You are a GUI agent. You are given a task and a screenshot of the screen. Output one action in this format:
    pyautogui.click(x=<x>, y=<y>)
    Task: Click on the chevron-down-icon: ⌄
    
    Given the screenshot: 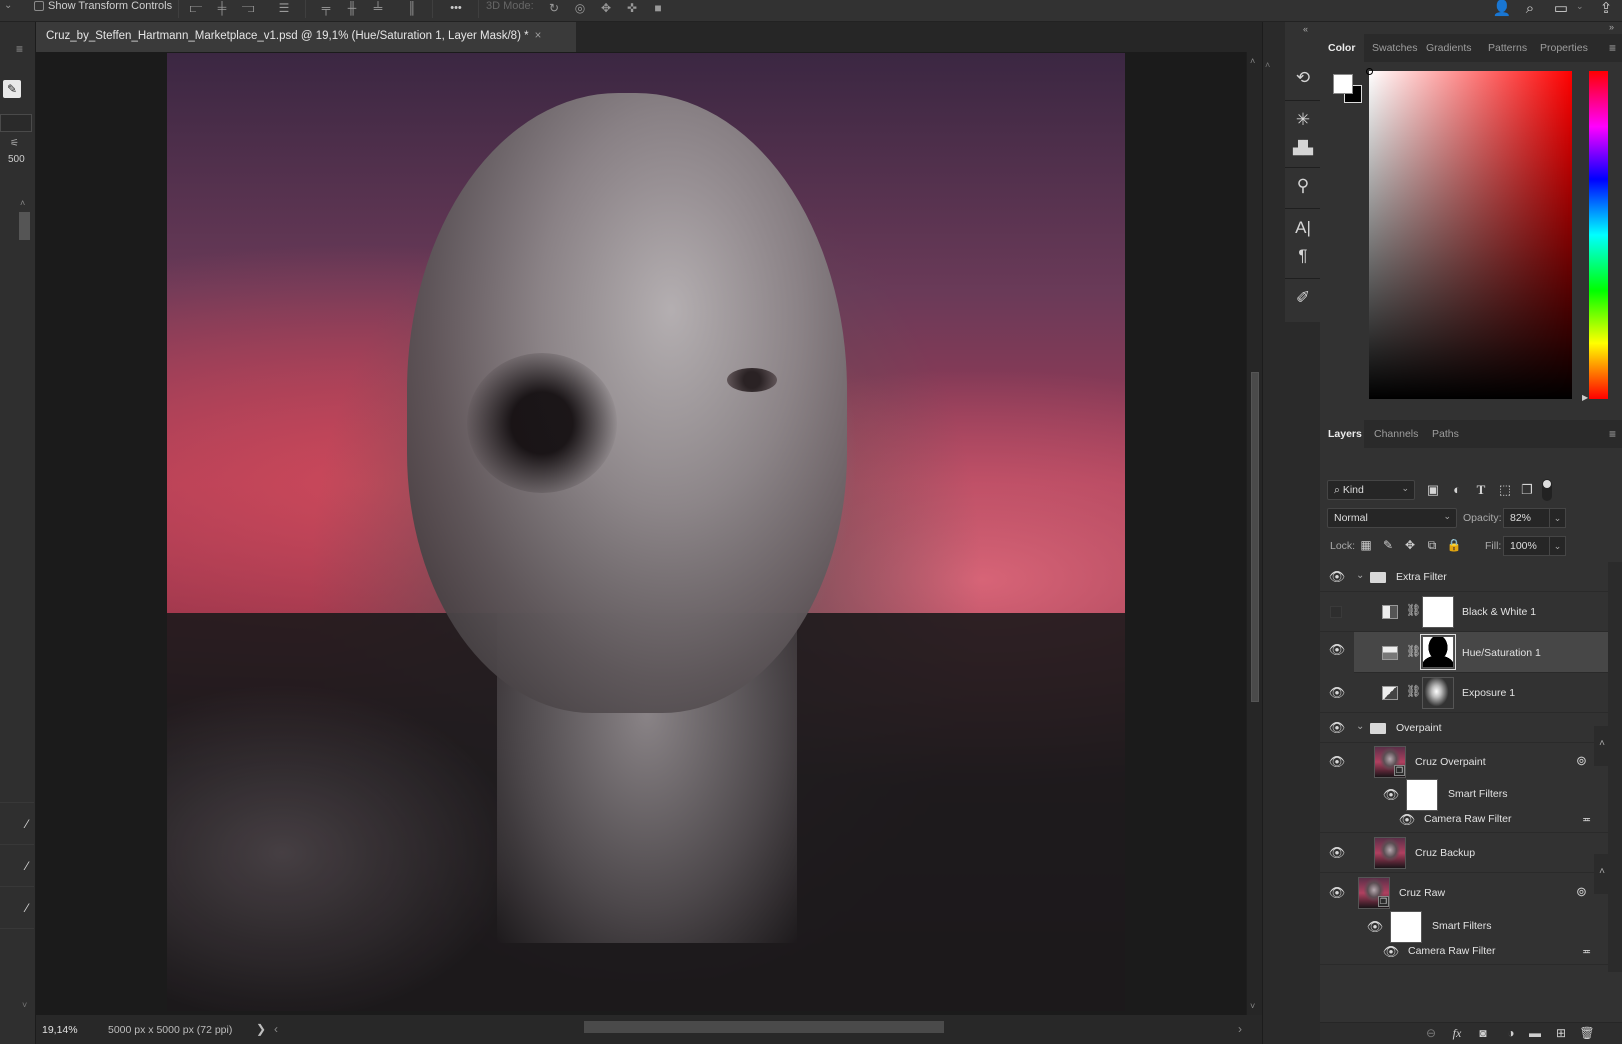 What is the action you would take?
    pyautogui.click(x=1360, y=726)
    